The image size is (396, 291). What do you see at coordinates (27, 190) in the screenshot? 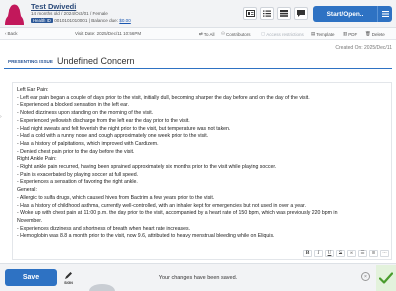
I see `note-line: General:` at bounding box center [27, 190].